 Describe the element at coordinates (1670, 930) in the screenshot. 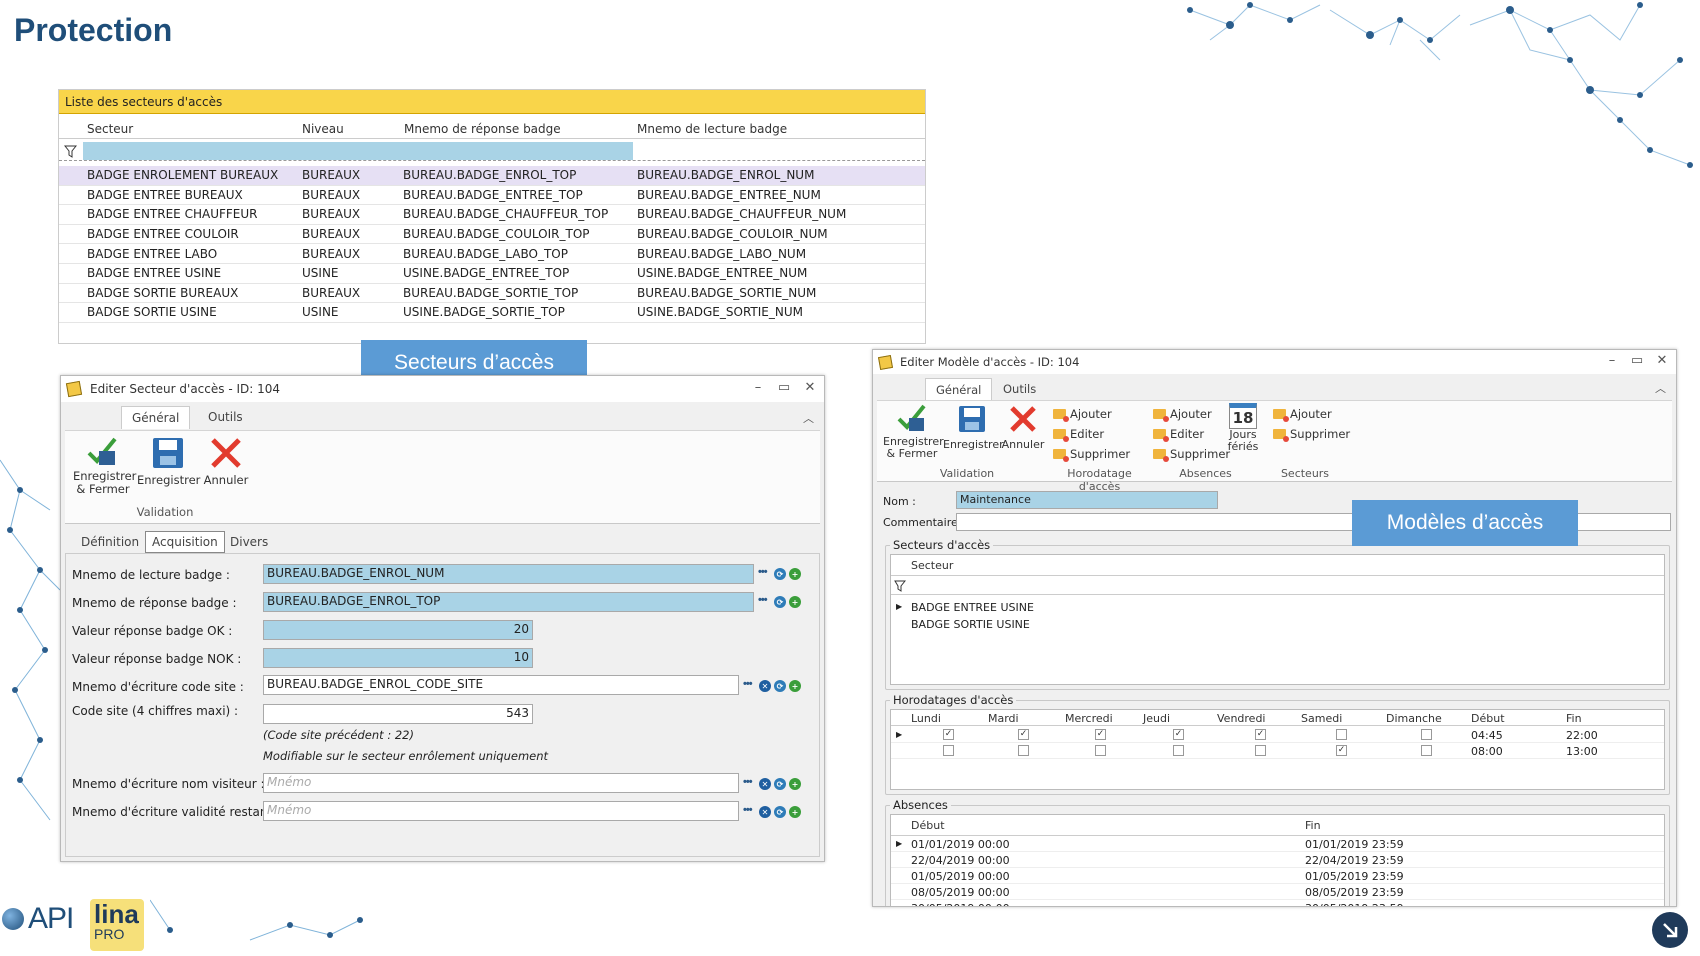

I see `next-slide-button` at that location.